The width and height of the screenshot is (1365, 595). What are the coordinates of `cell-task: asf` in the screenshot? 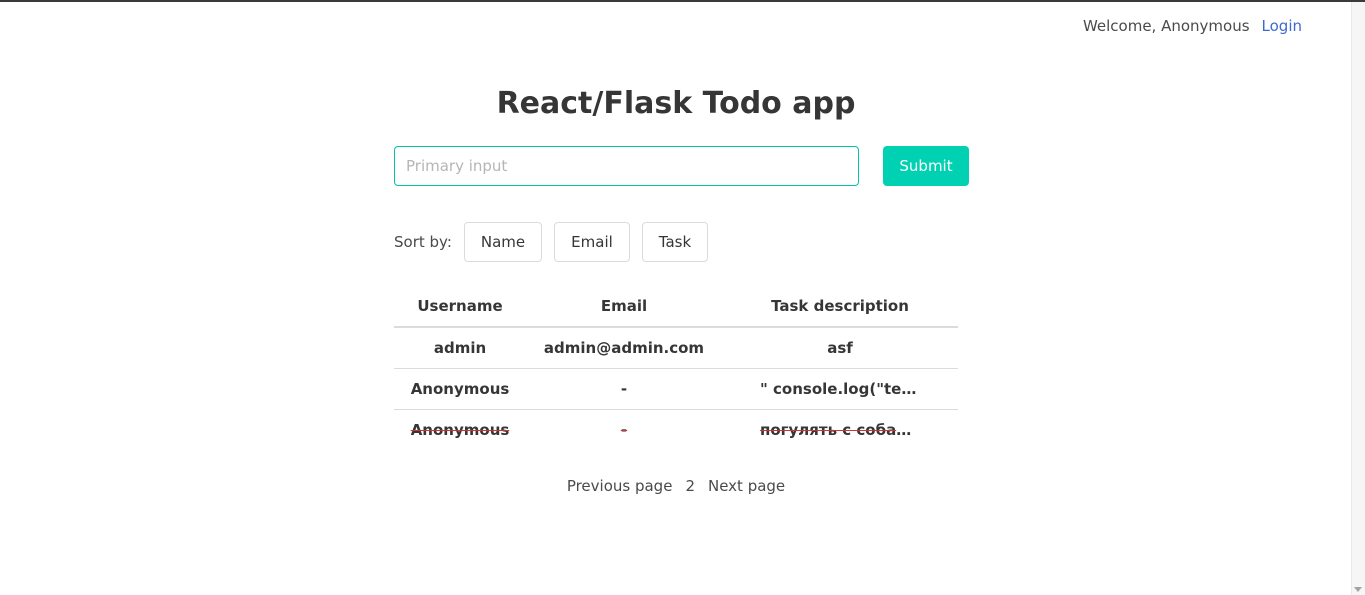 It's located at (840, 348).